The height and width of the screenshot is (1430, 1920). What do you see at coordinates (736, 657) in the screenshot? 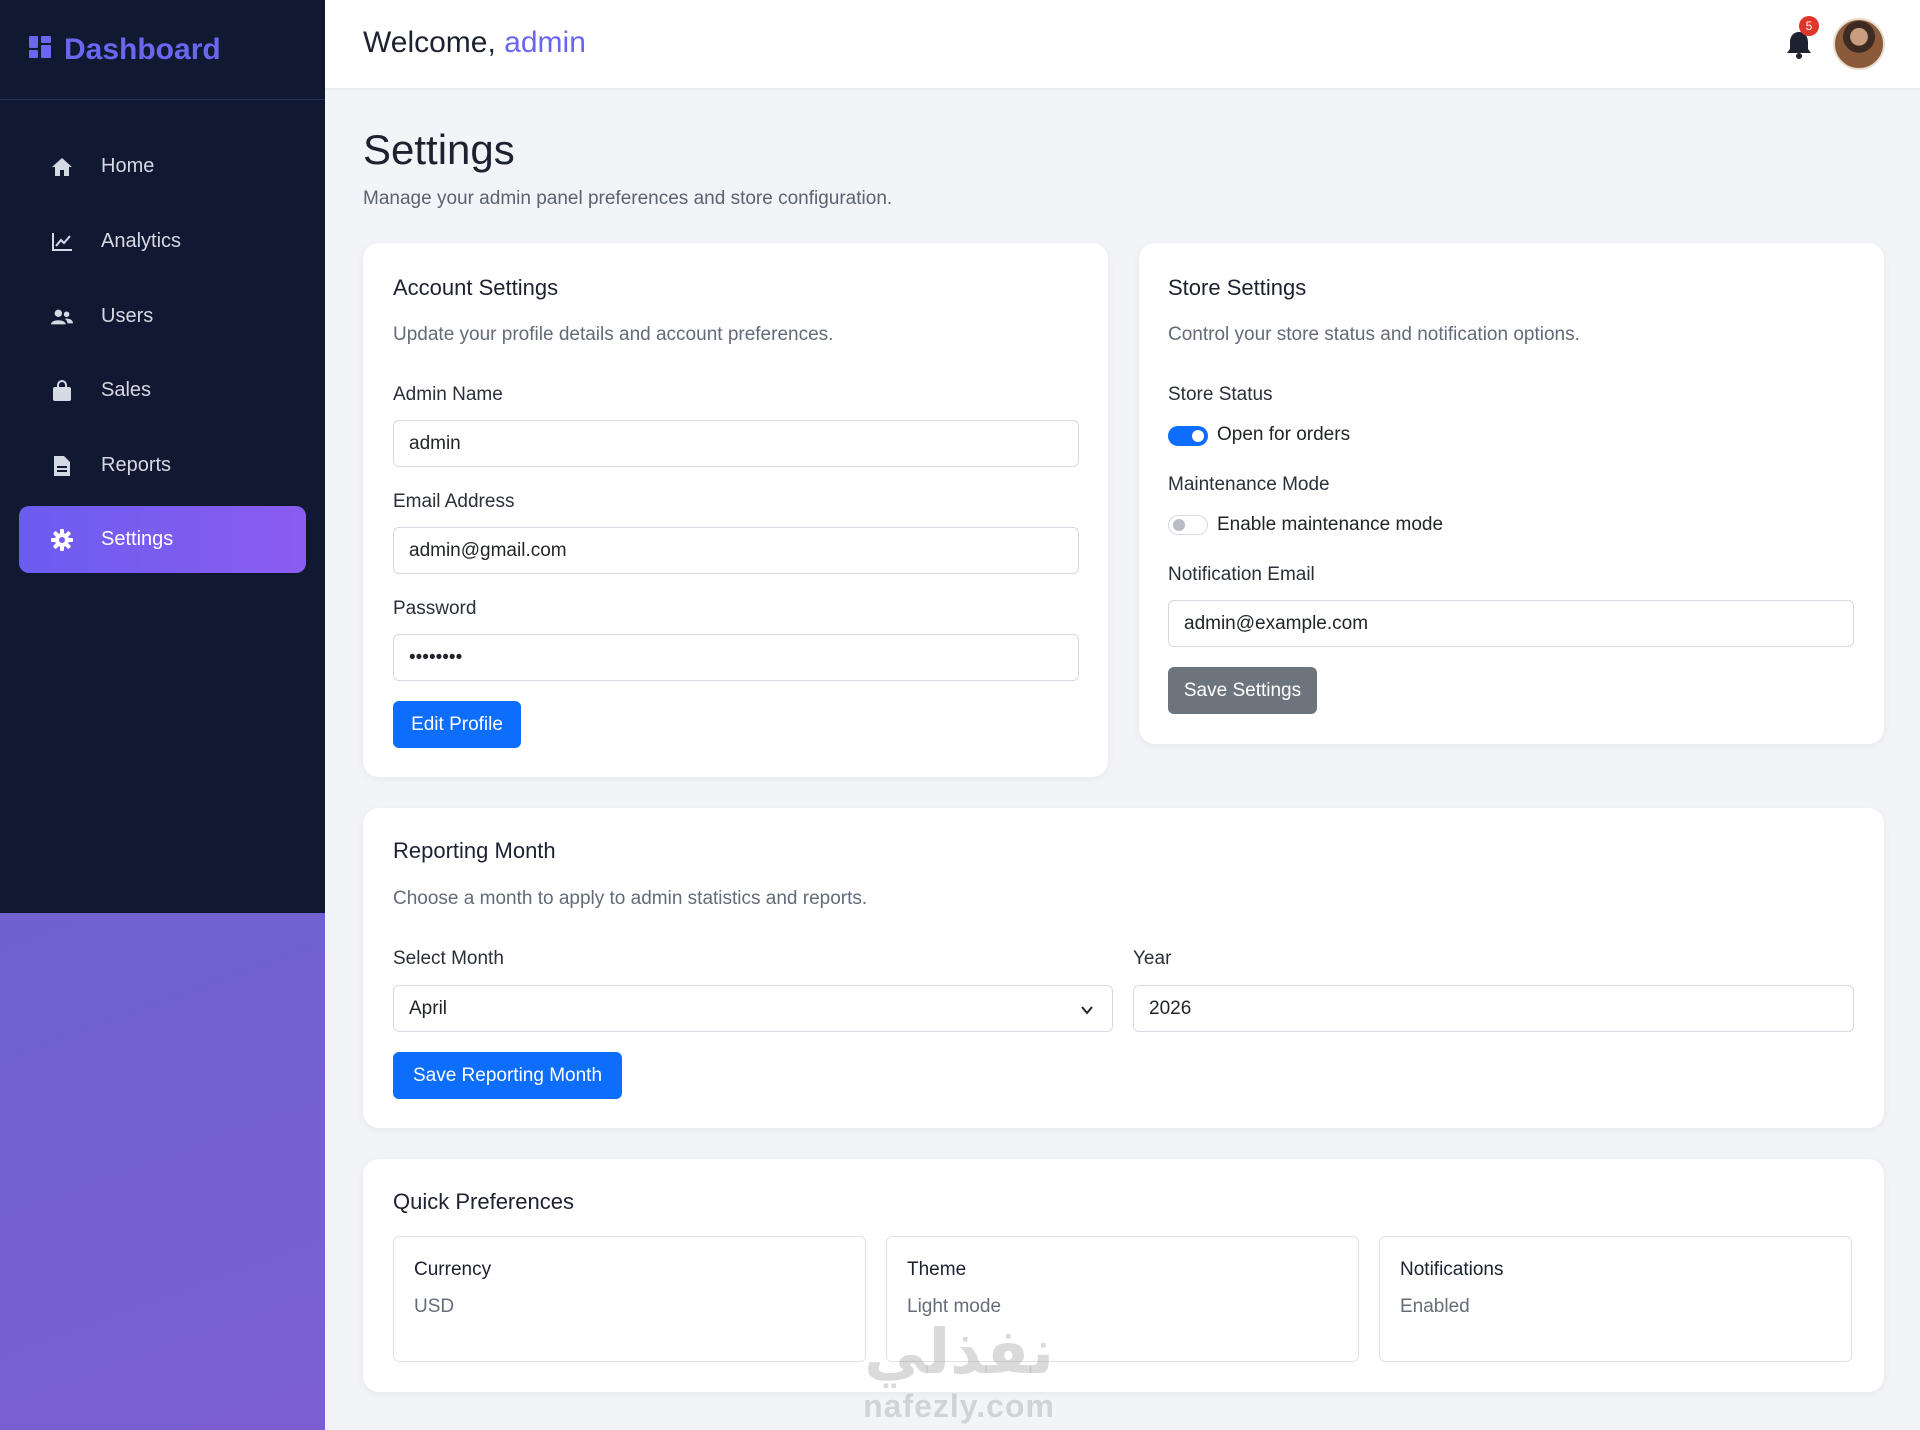
I see `password-field: ••••••••` at bounding box center [736, 657].